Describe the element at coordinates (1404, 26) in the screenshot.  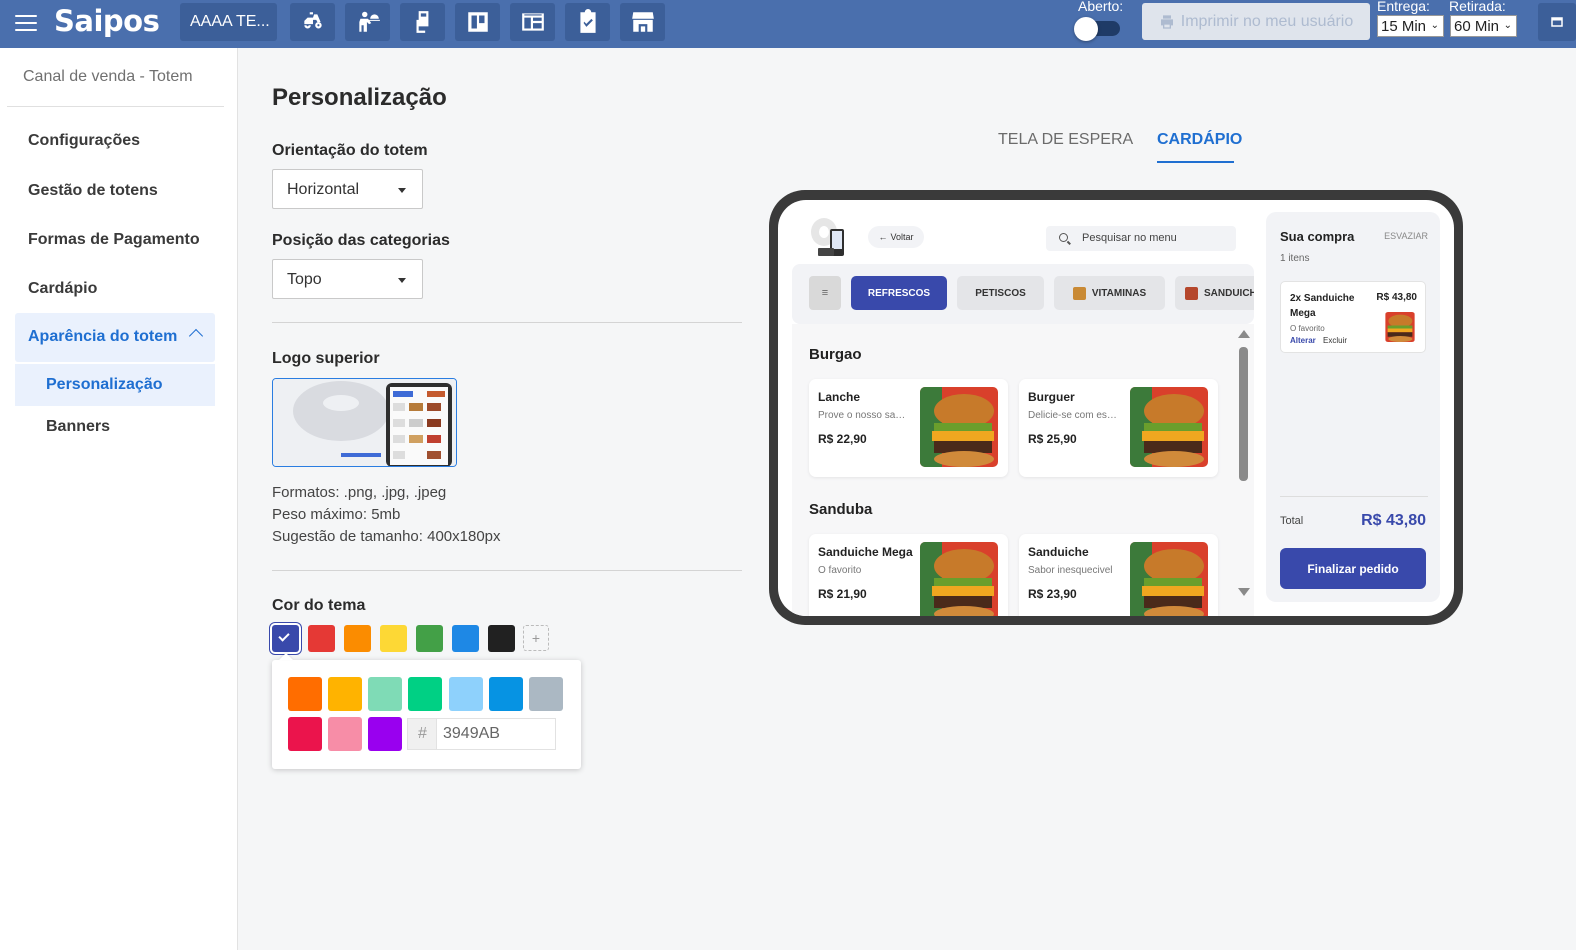
I see `delivery-time-value: 15 Min` at that location.